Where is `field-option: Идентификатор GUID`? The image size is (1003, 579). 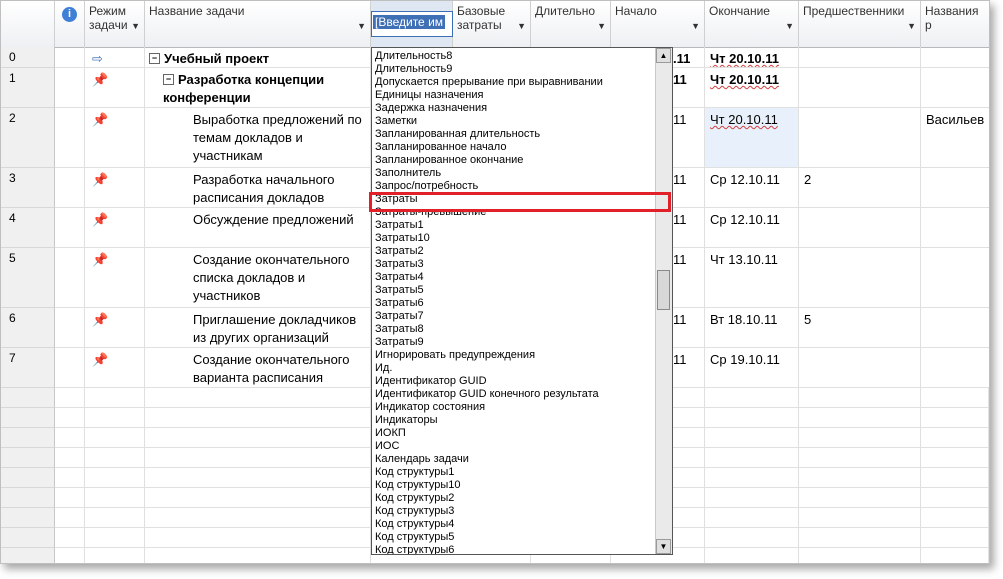
field-option: Идентификатор GUID is located at coordinates (431, 381).